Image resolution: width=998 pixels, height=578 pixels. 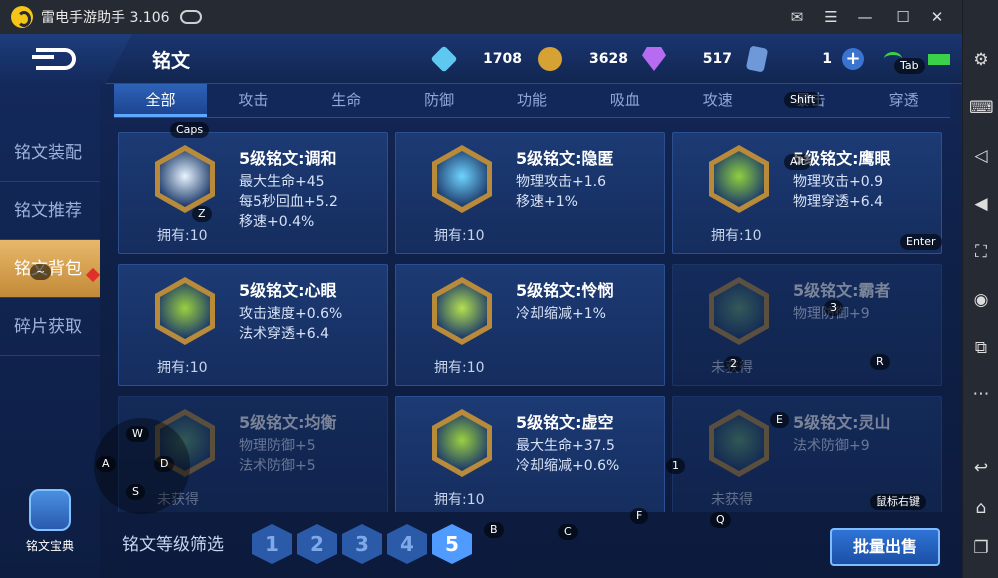 I want to click on gamepad-icon, so click(x=190, y=17).